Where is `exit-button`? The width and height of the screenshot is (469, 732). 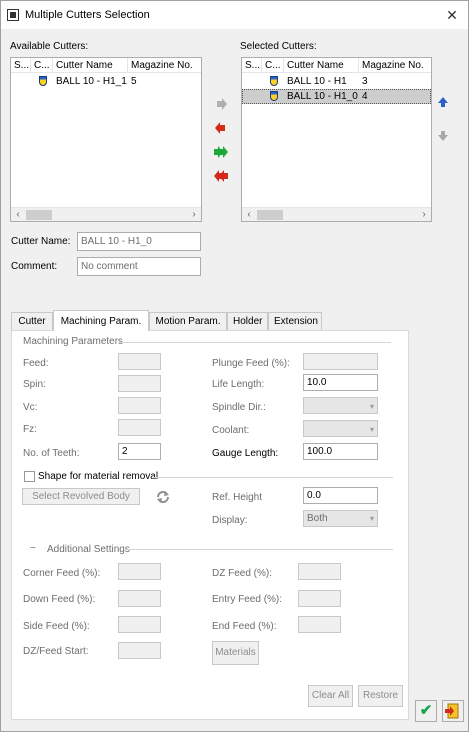 exit-button is located at coordinates (453, 711).